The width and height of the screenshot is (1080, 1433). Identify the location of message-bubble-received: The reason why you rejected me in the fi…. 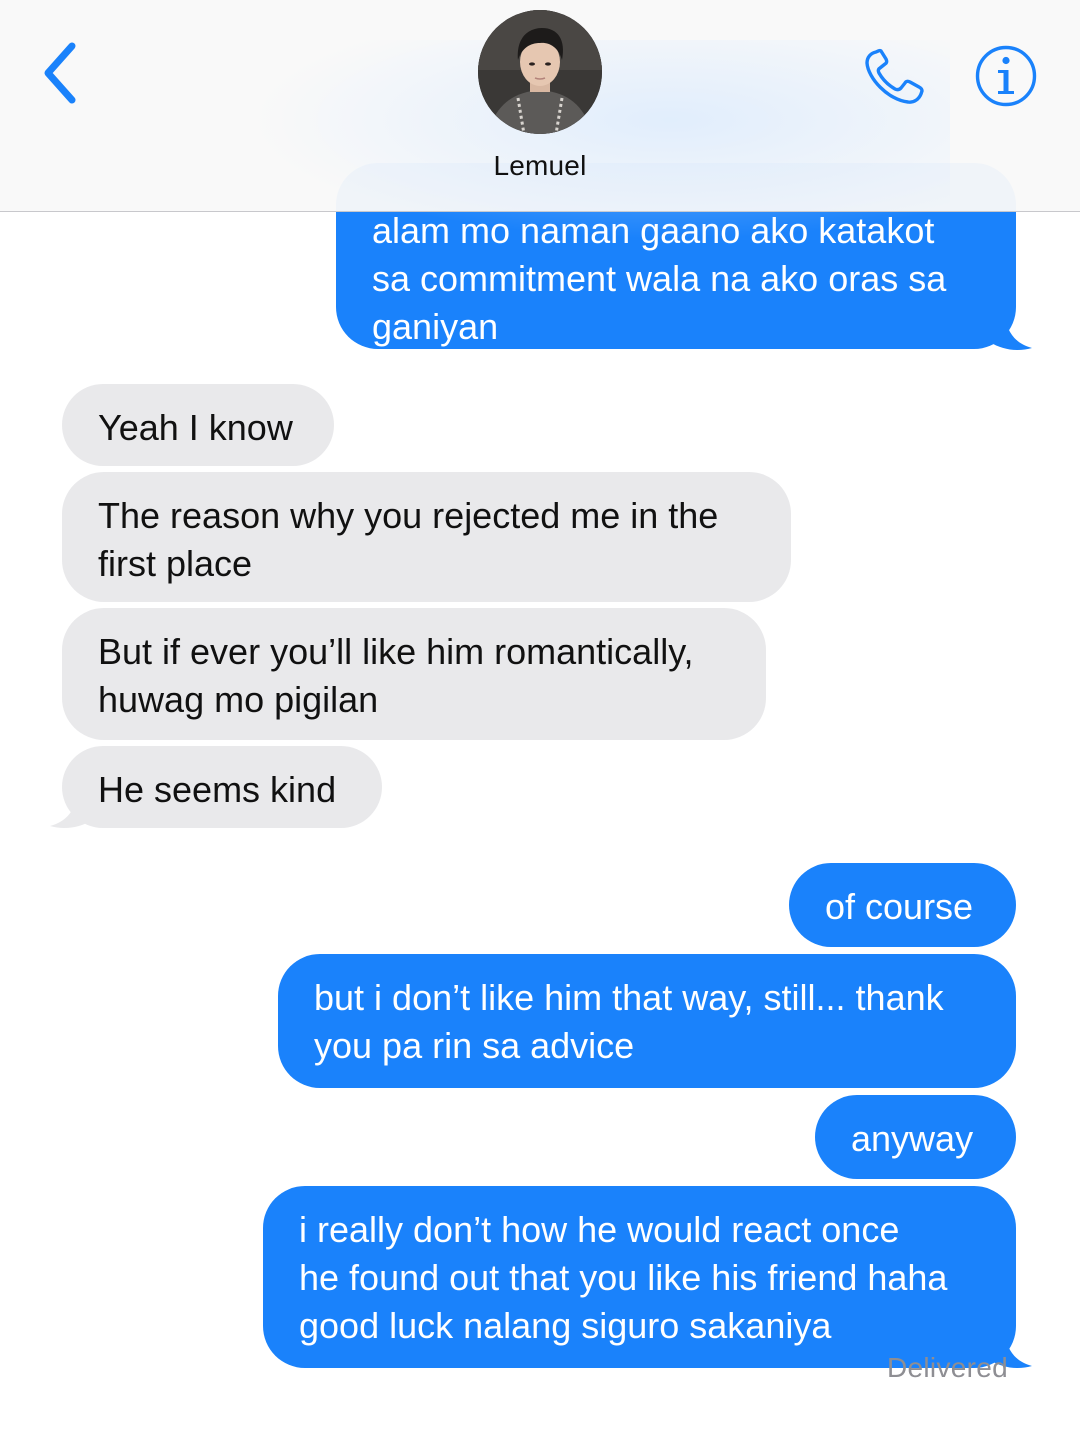
(426, 537).